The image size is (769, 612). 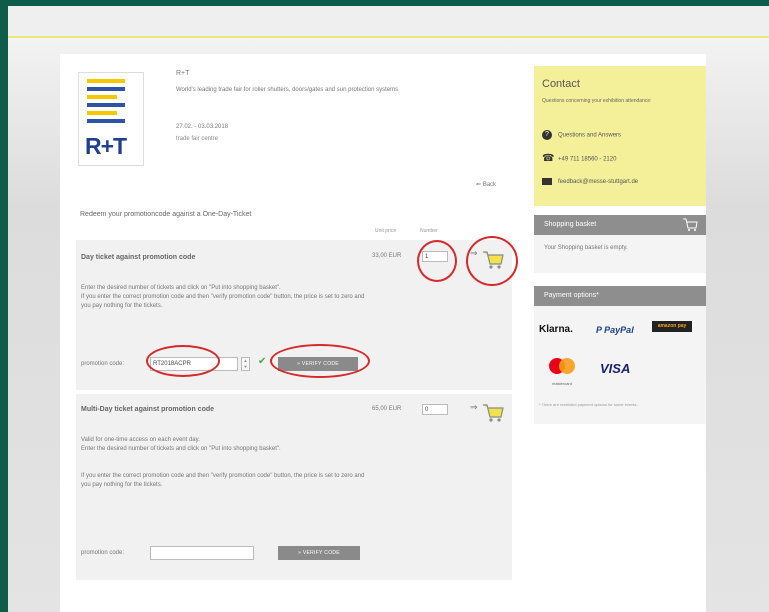 I want to click on payment-title: Payment options*, so click(x=571, y=295).